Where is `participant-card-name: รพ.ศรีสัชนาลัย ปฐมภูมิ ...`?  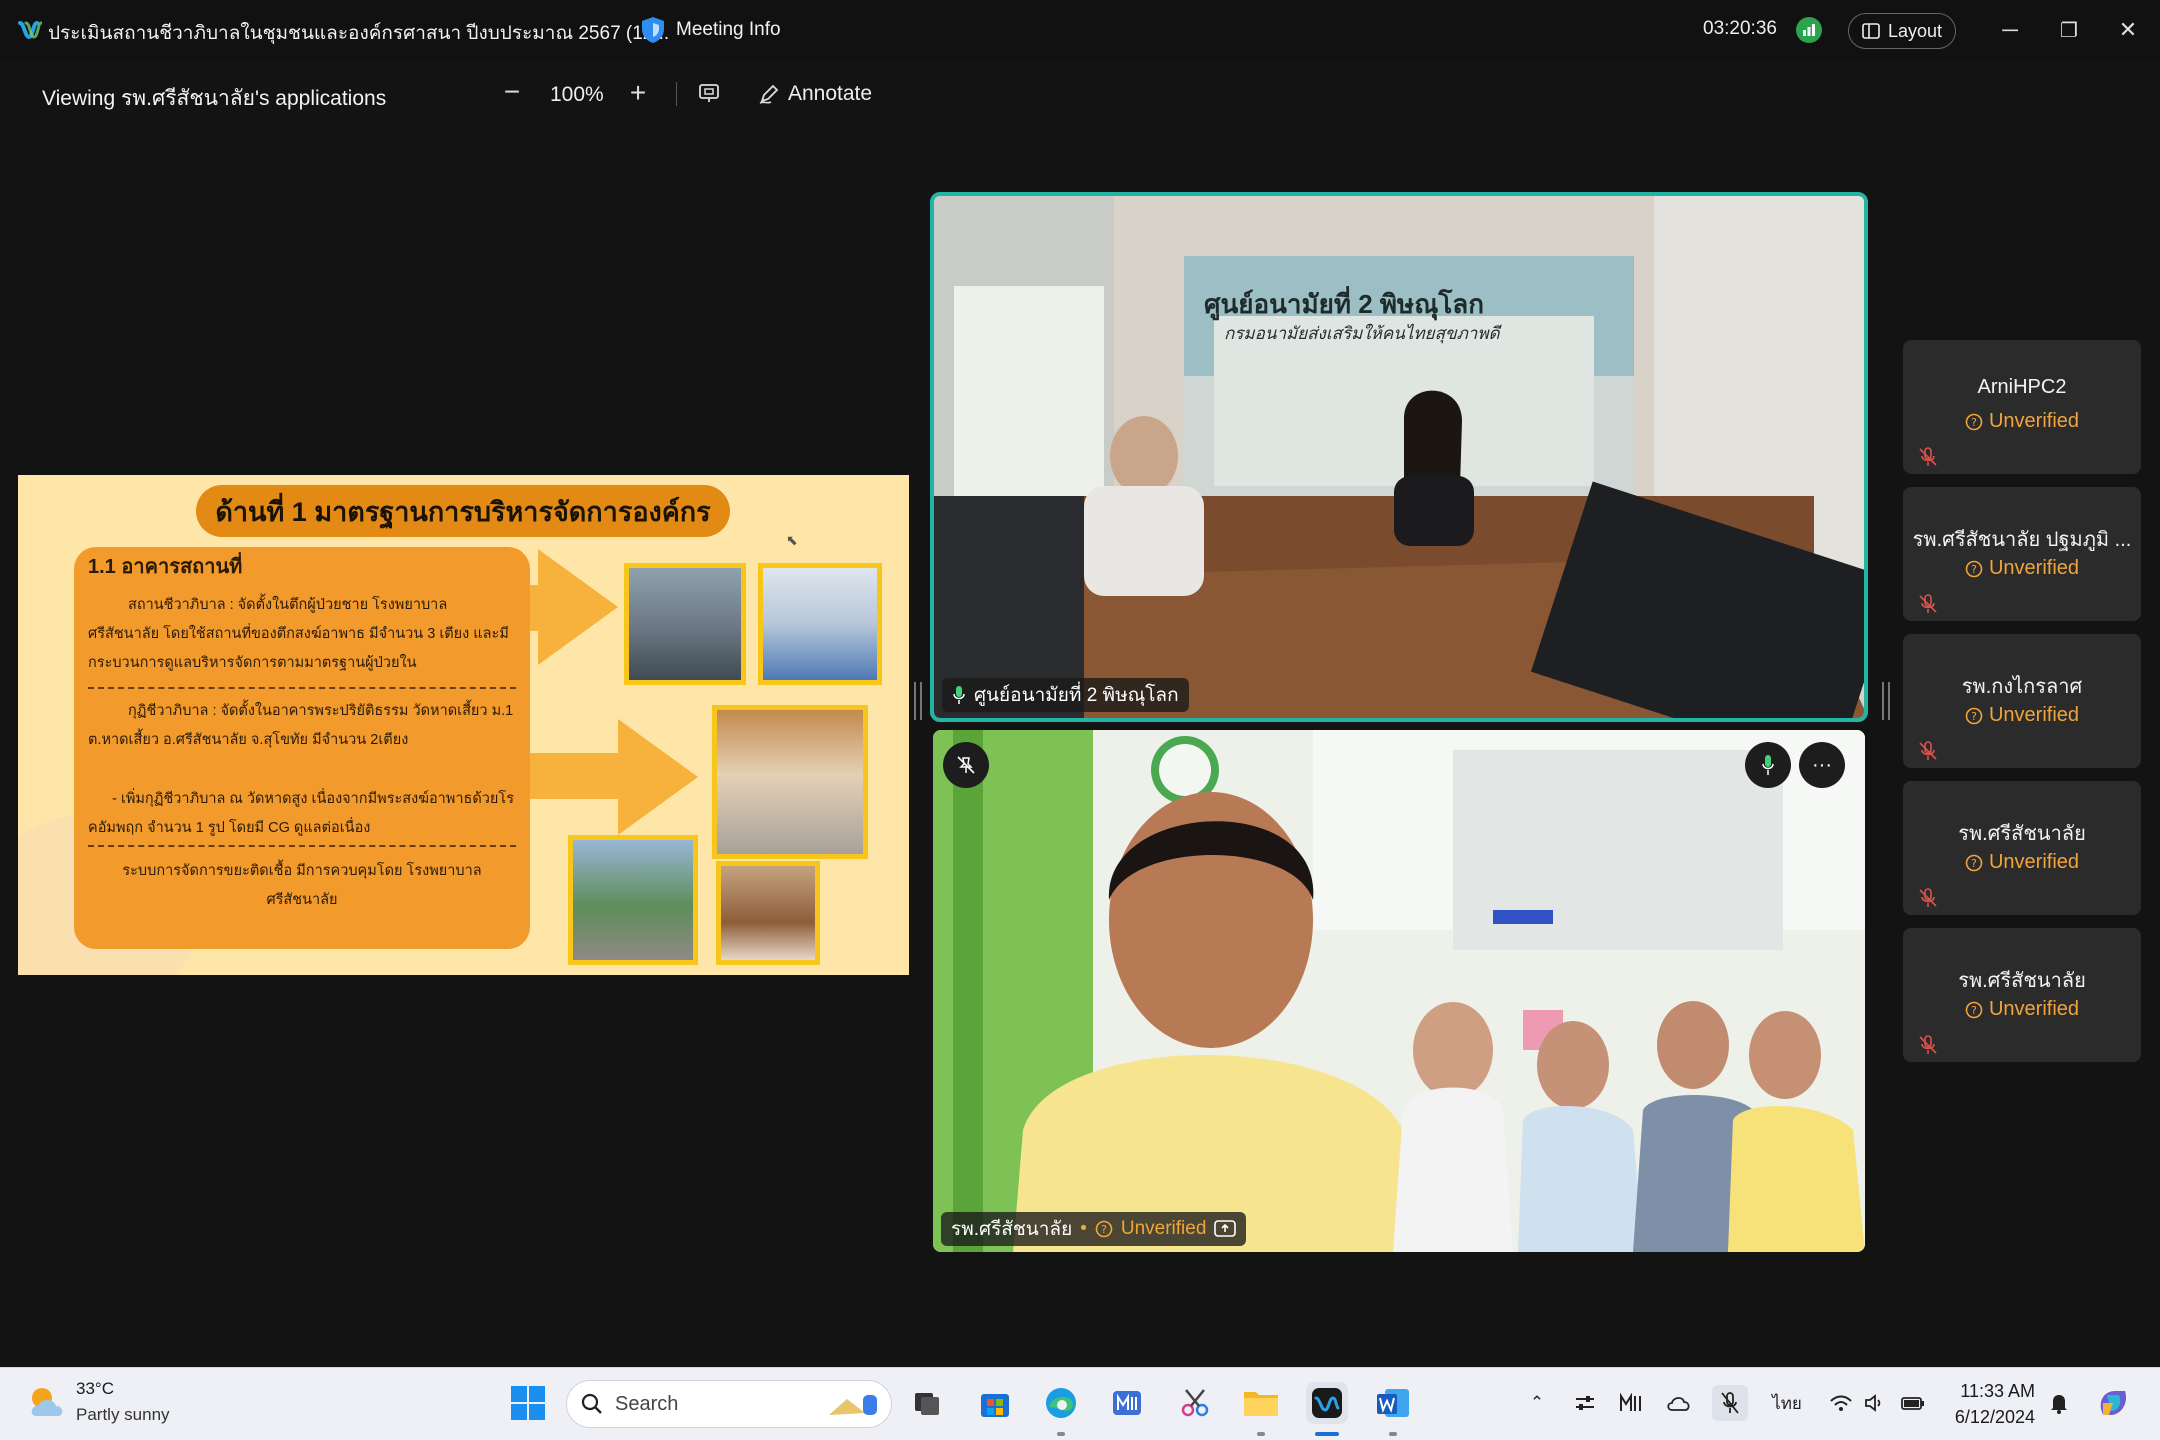 participant-card-name: รพ.ศรีสัชนาลัย ปฐมภูมิ ... is located at coordinates (2022, 540).